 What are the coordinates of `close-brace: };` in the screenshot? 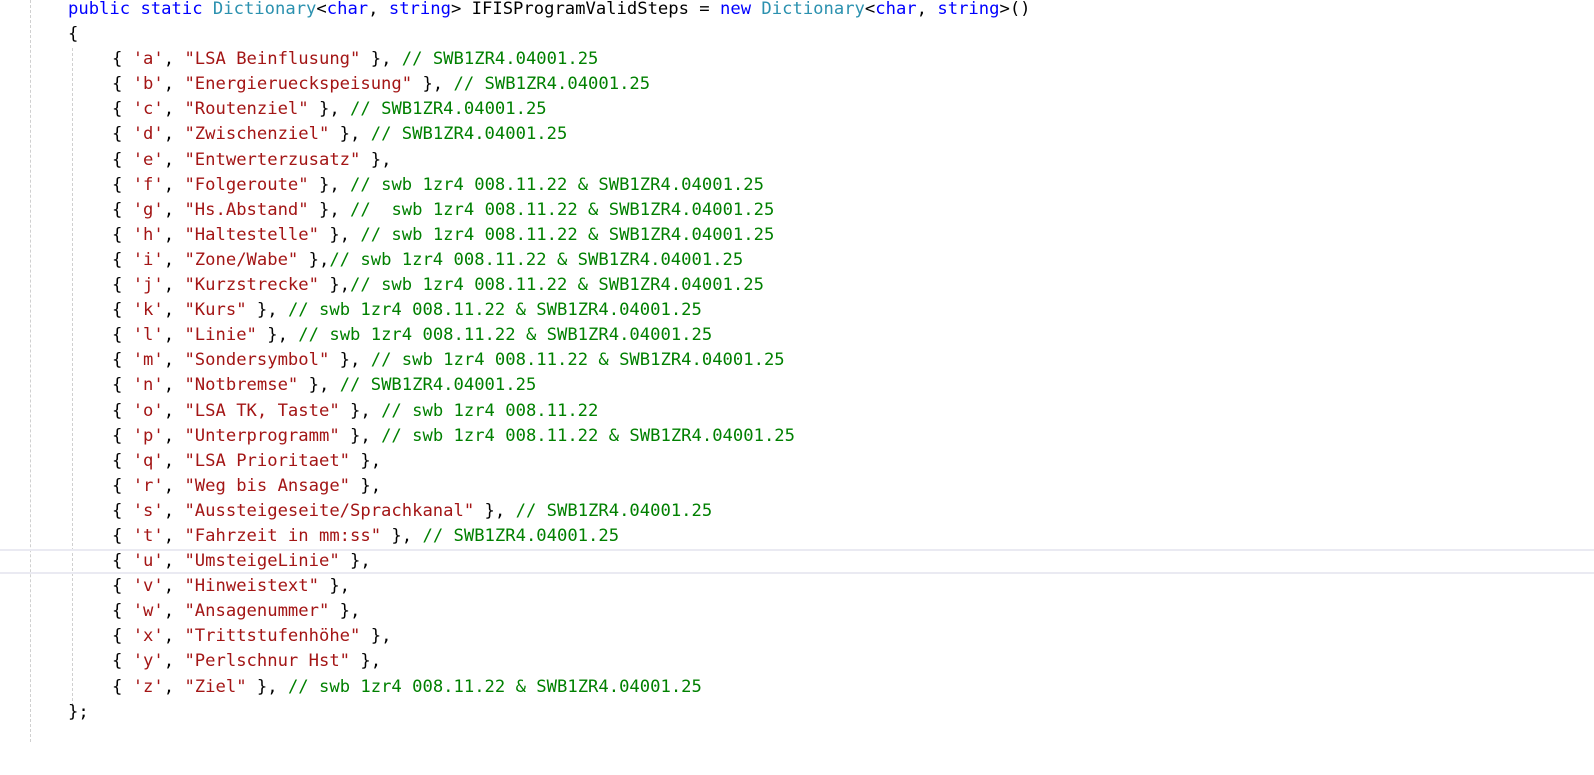 It's located at (78, 711).